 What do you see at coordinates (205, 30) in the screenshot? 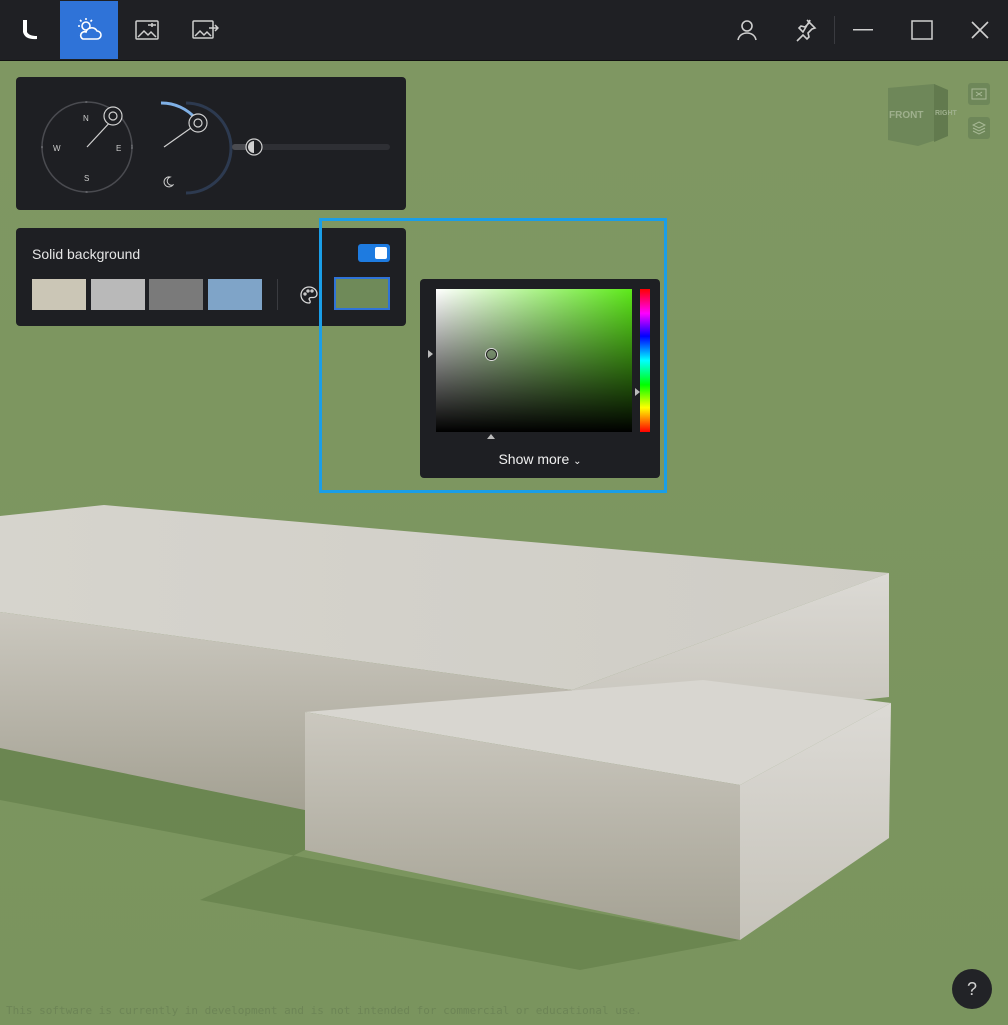
I see `image-export-icon` at bounding box center [205, 30].